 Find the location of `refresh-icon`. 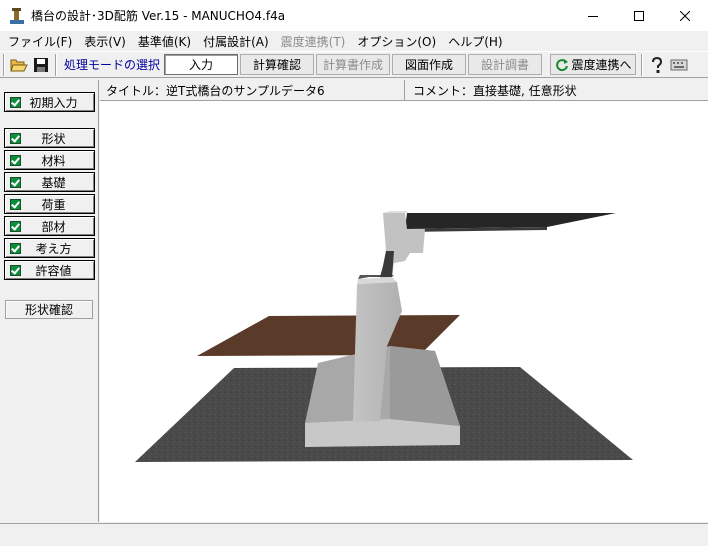

refresh-icon is located at coordinates (561, 64).